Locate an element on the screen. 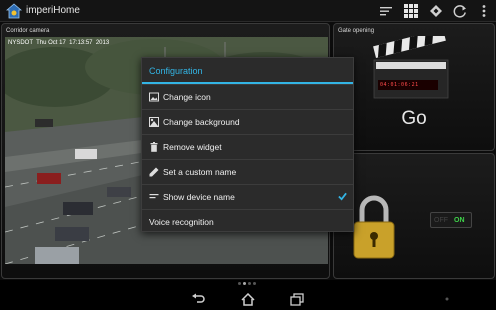  app-title: imperiHome is located at coordinates (53, 10).